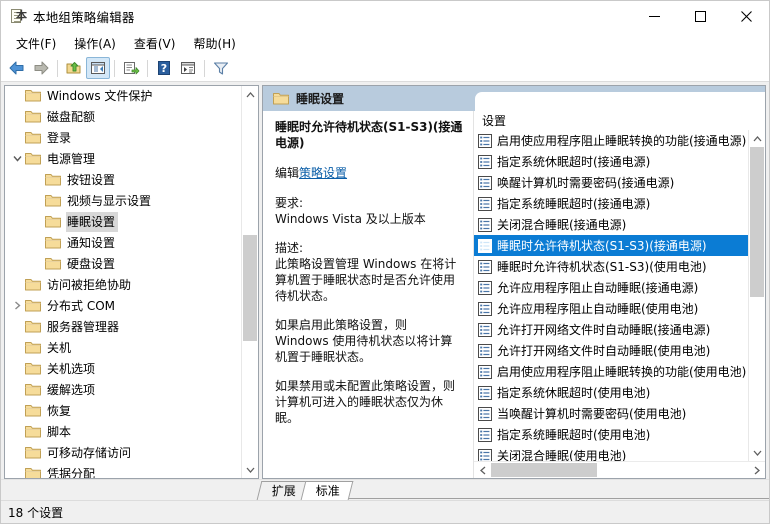  I want to click on tree-node: 通知设置, so click(123, 242).